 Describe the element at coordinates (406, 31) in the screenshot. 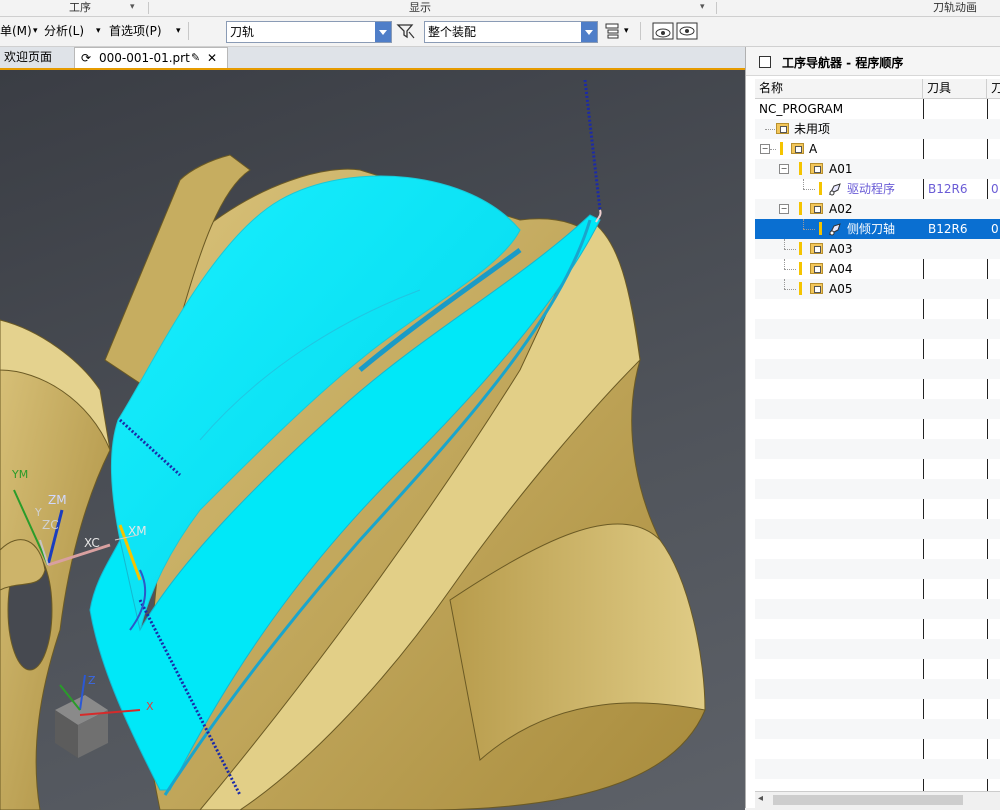

I see `filter-icon` at that location.